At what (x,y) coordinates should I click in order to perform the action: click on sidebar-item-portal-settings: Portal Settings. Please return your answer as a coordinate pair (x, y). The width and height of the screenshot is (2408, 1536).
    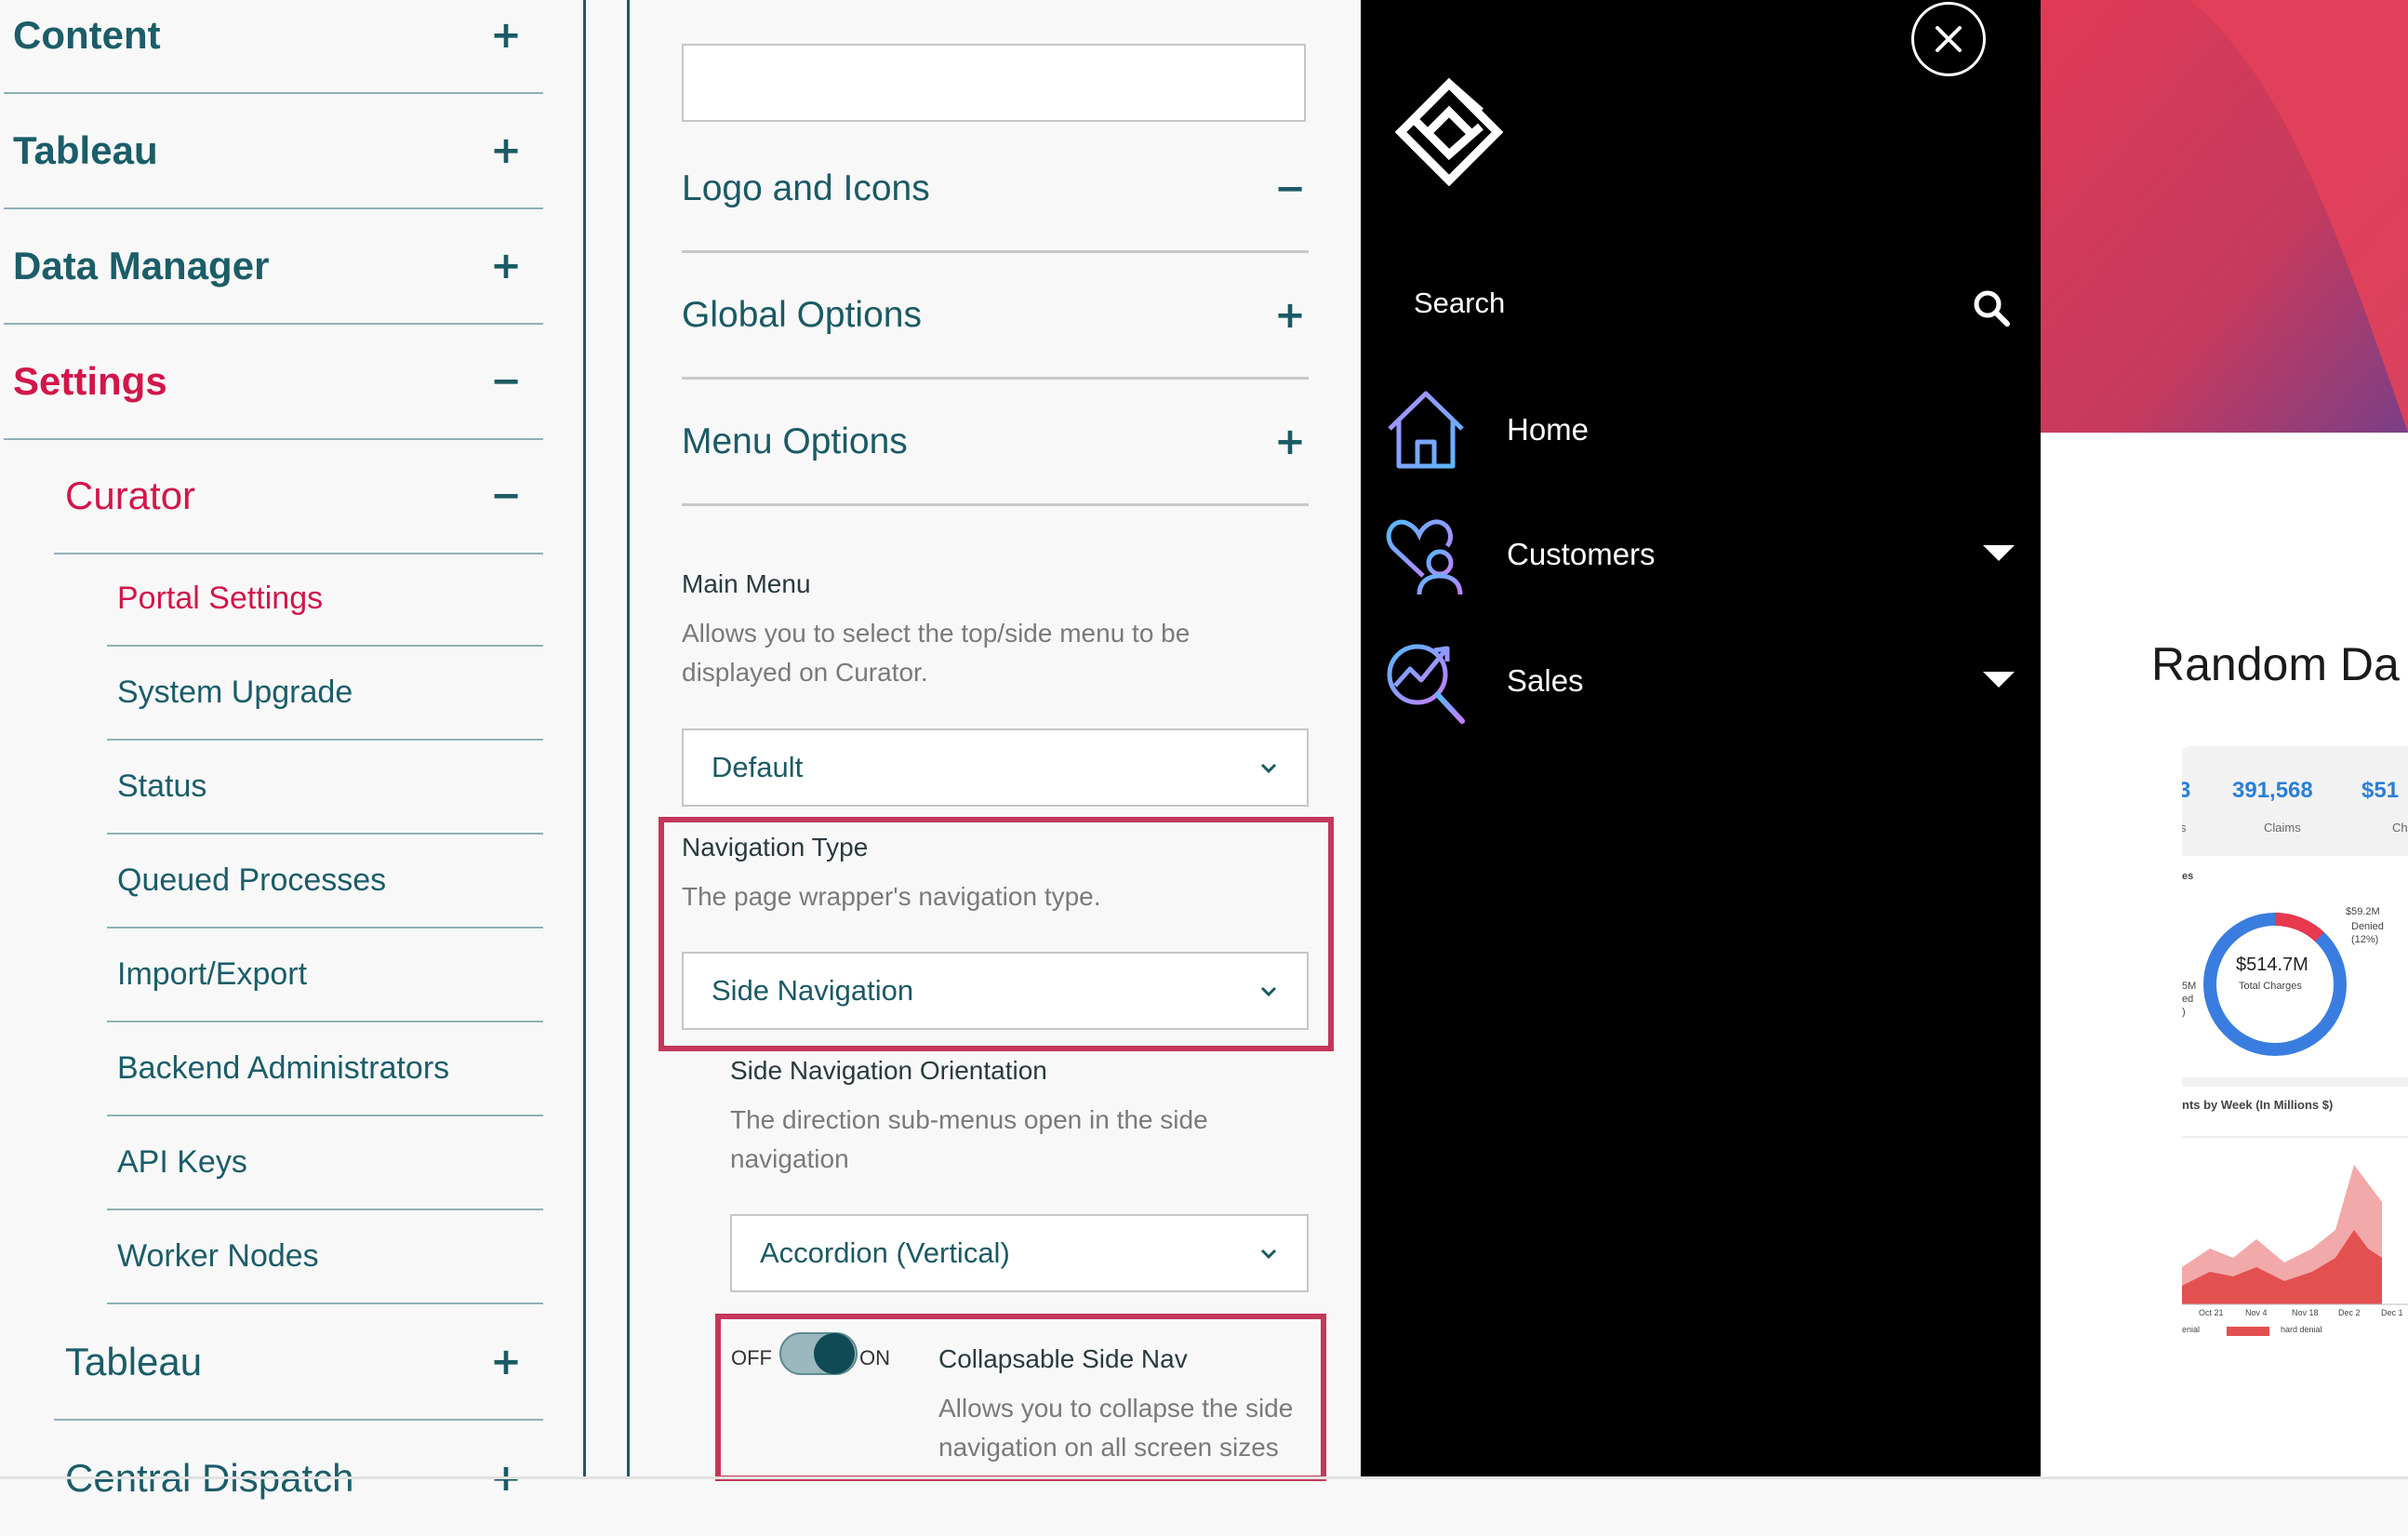
    Looking at the image, I should click on (325, 600).